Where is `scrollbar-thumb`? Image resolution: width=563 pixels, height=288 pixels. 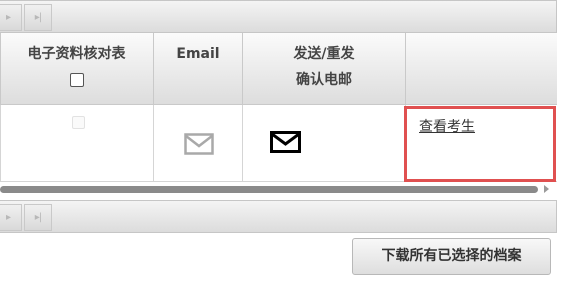 scrollbar-thumb is located at coordinates (269, 189).